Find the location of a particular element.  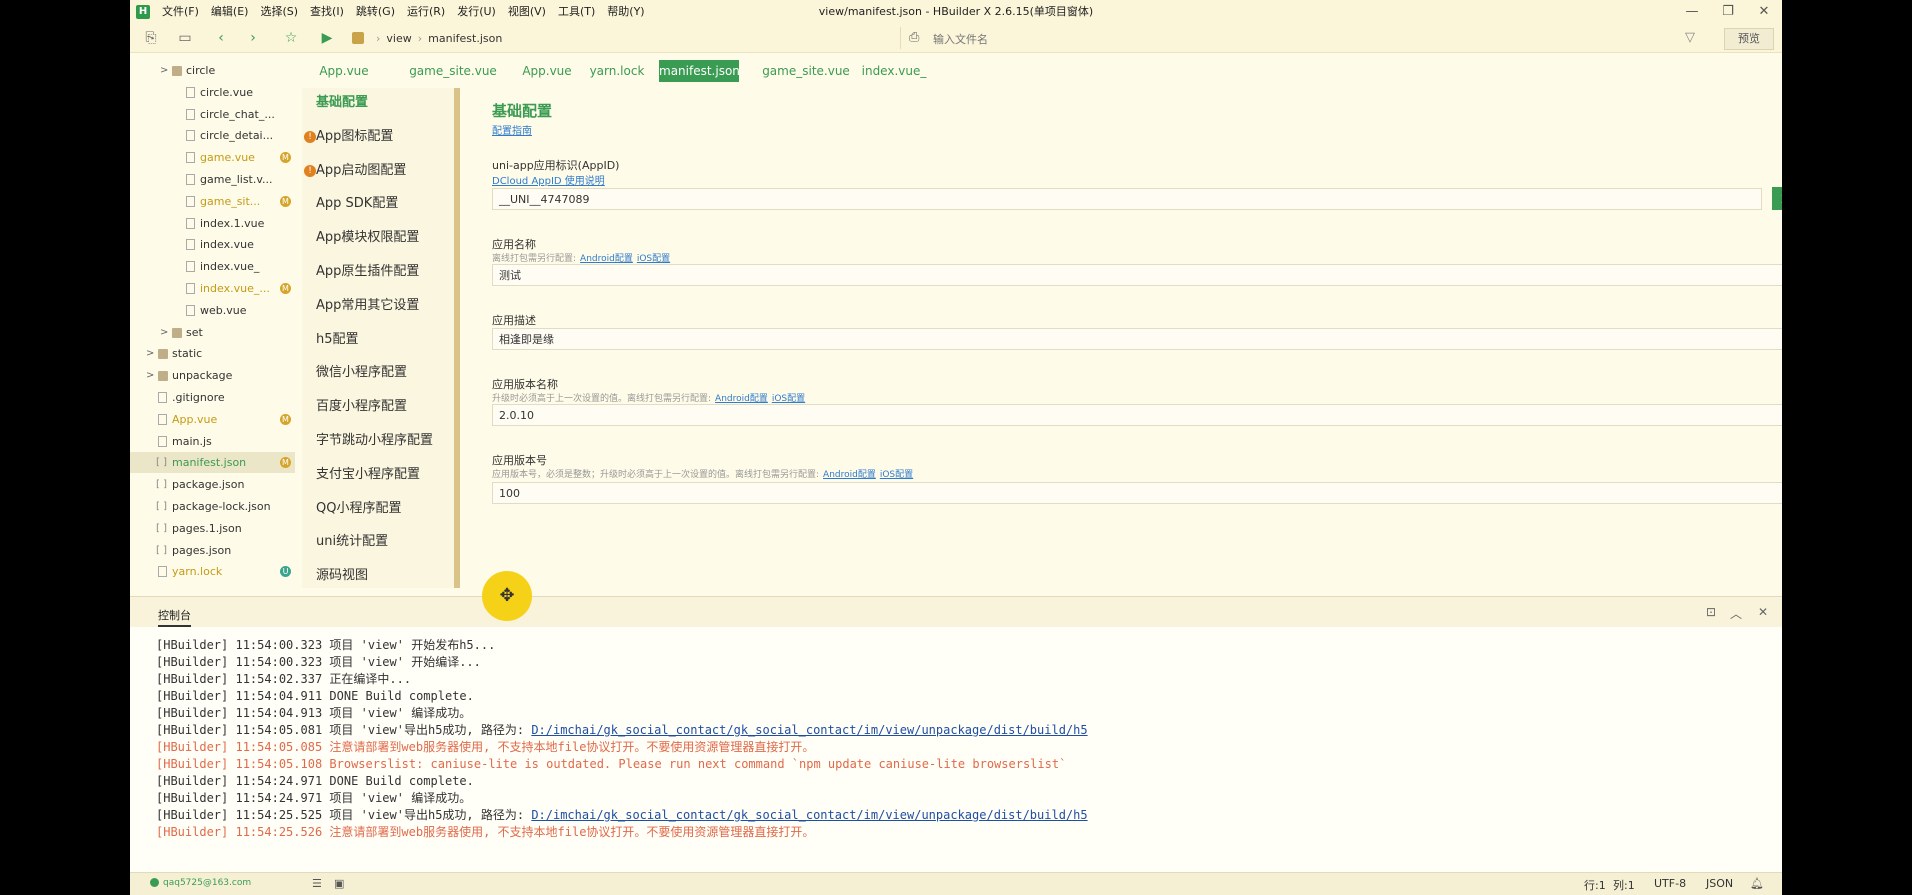

tree-item: index.1.vue is located at coordinates (212, 223).